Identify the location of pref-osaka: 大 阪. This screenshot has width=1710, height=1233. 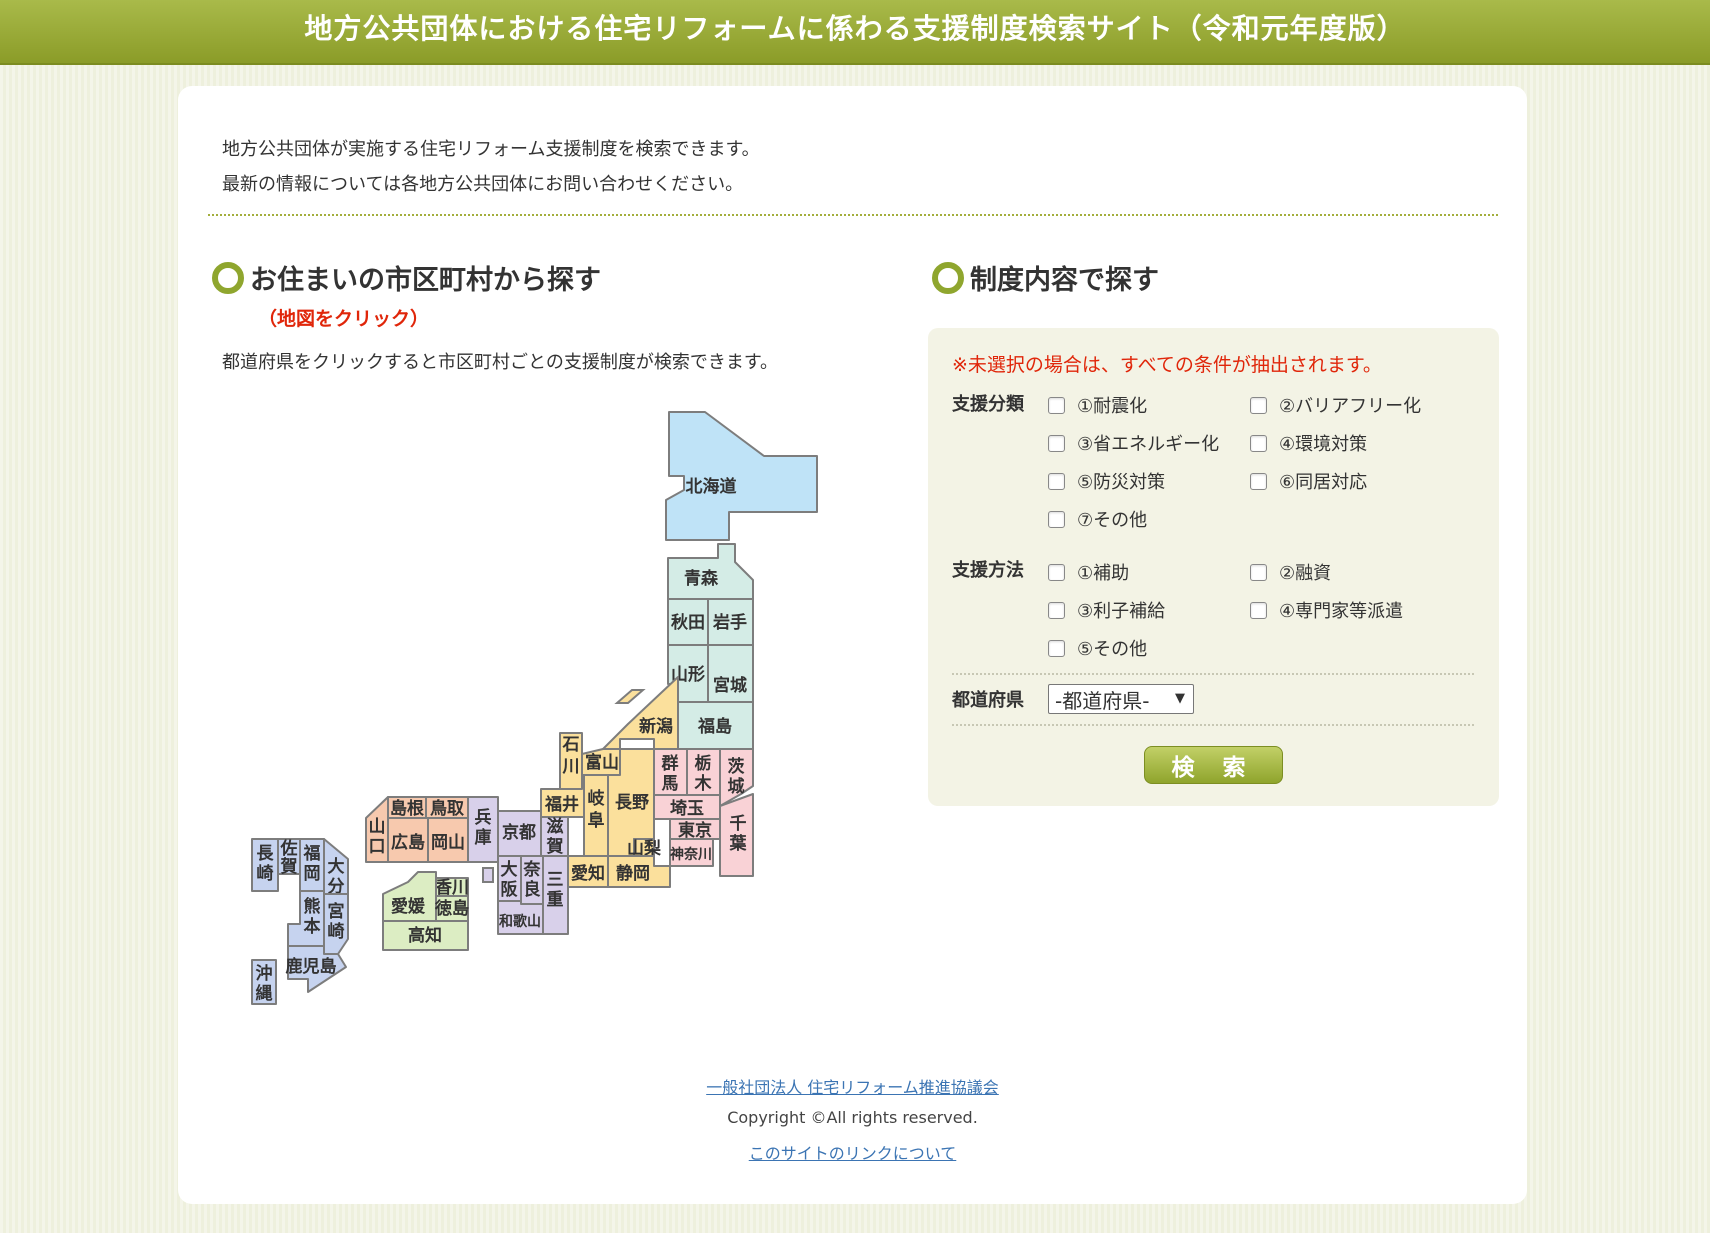
(509, 878).